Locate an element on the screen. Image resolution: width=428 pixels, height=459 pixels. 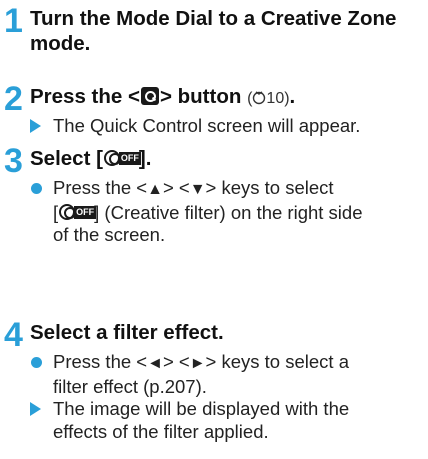
title-text: Press the < is located at coordinates (85, 96).